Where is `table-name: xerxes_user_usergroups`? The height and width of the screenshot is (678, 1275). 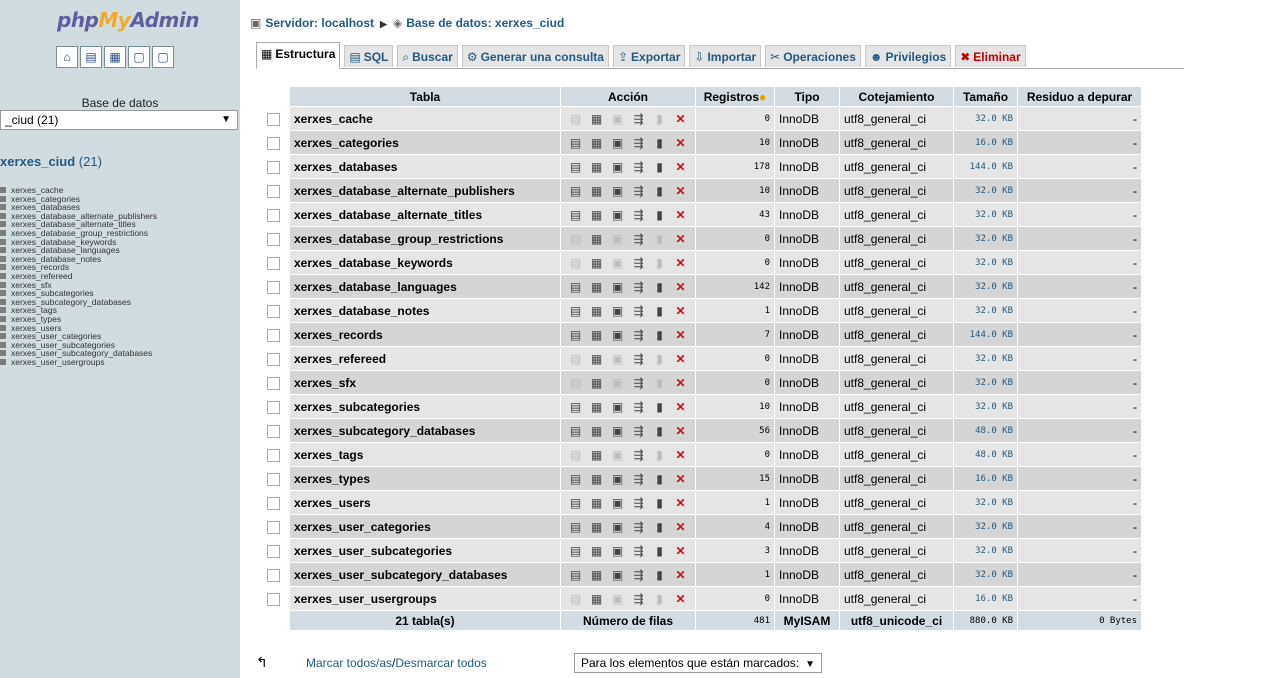
table-name: xerxes_user_usergroups is located at coordinates (425, 598).